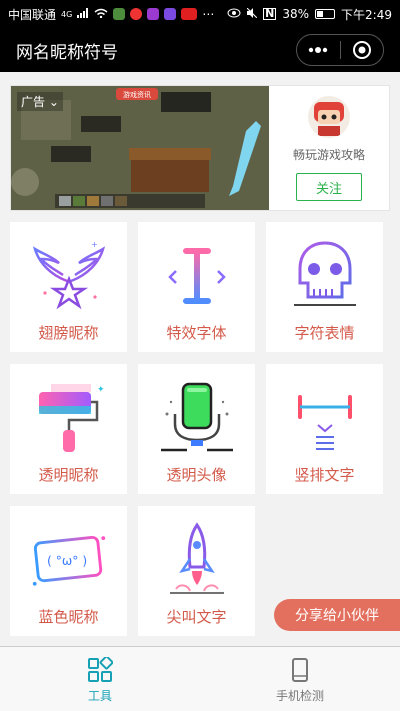 This screenshot has height=711, width=400. What do you see at coordinates (66, 561) in the screenshot?
I see `emoticon-text: ( °ω° )` at bounding box center [66, 561].